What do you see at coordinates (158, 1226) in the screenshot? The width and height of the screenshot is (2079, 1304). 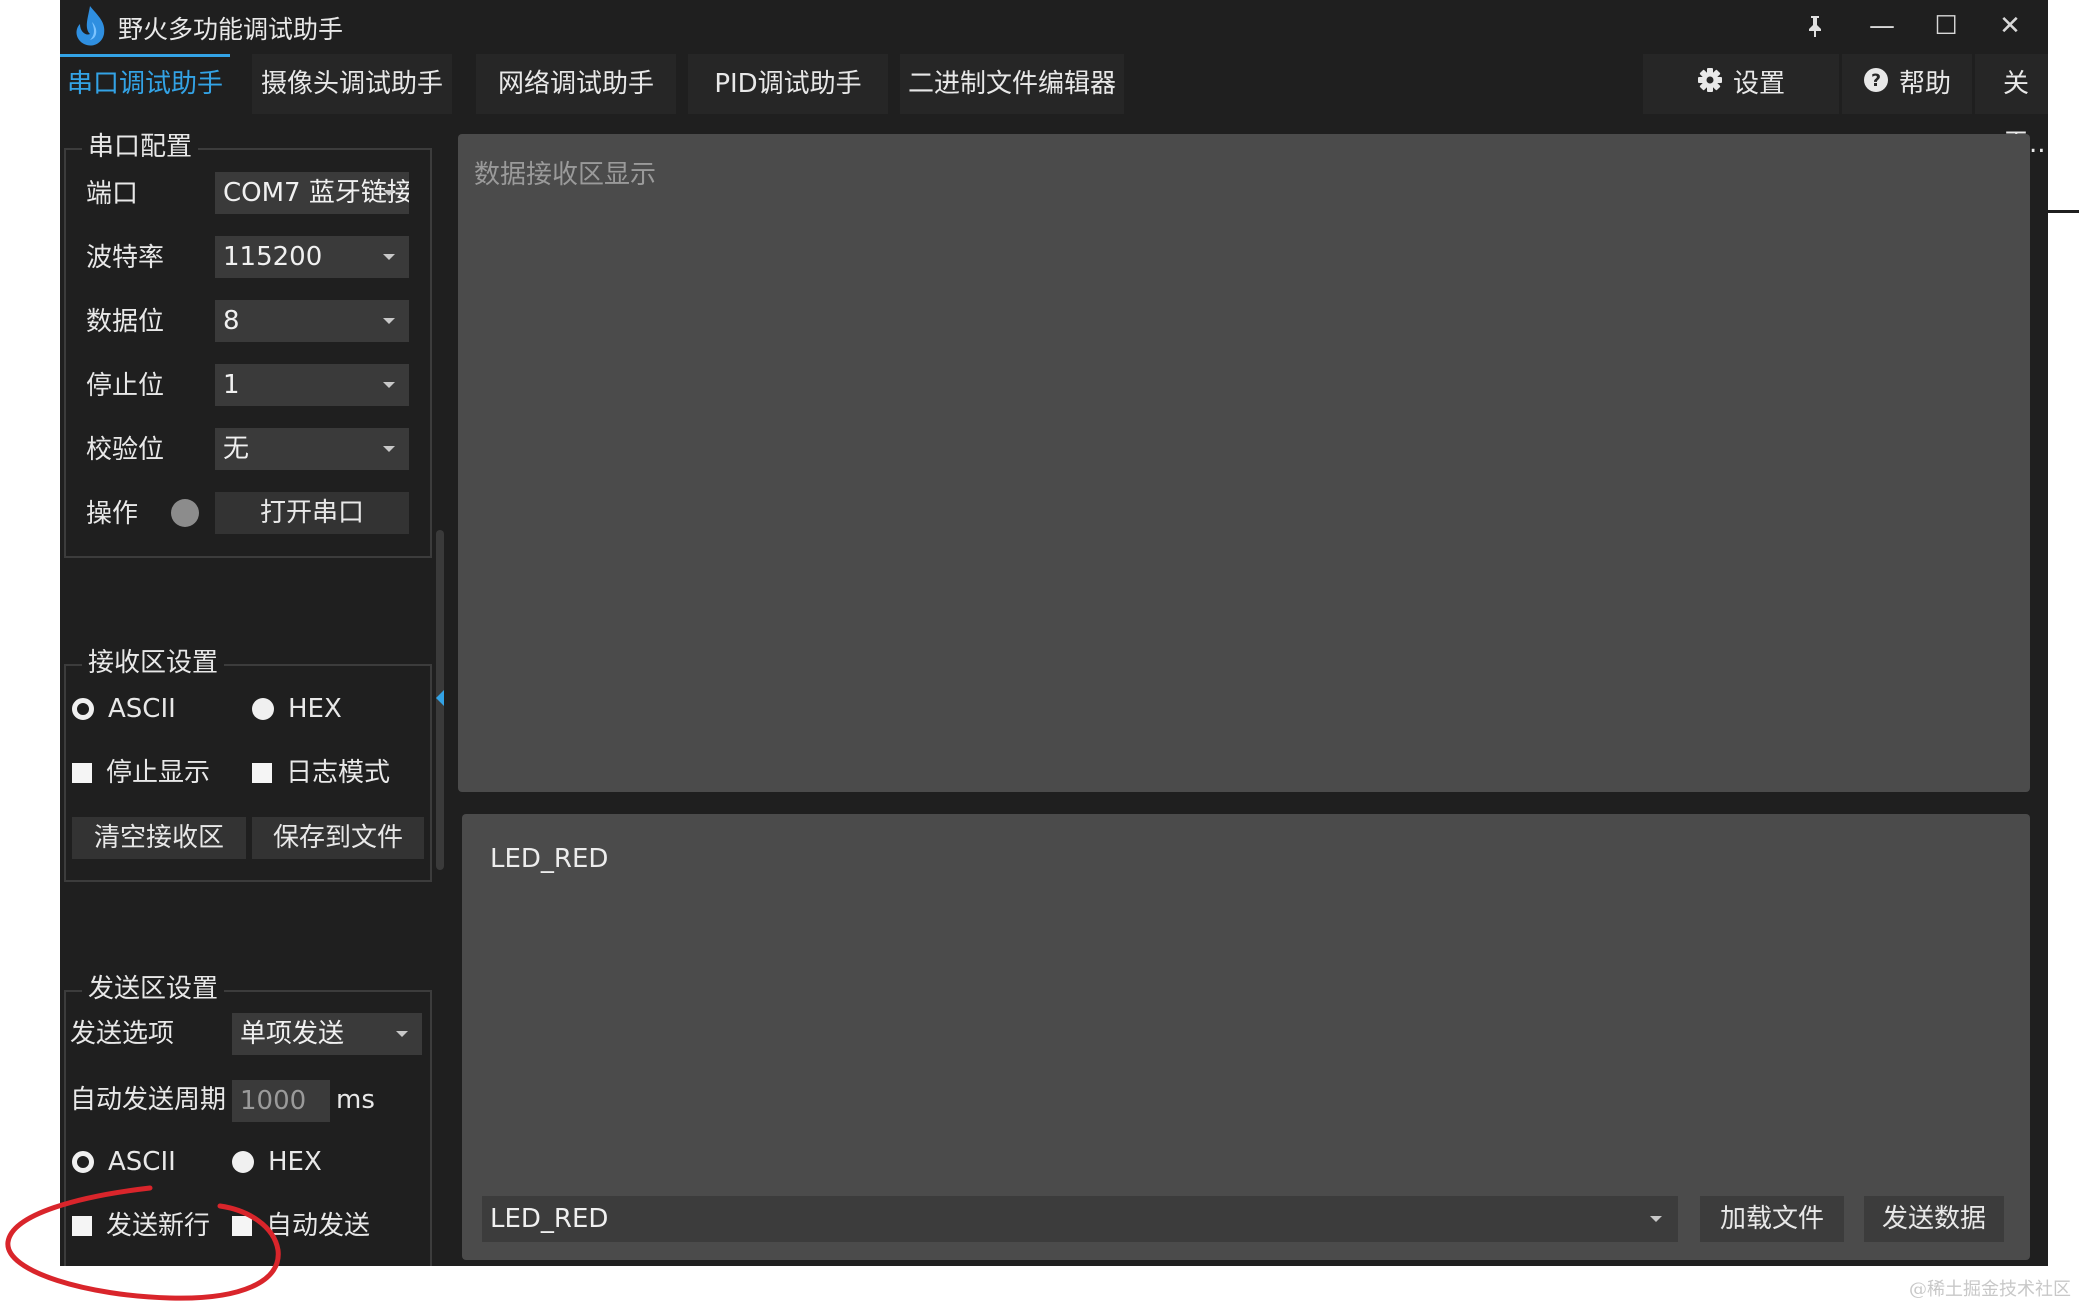 I see `send-newline-label: 发送新行` at bounding box center [158, 1226].